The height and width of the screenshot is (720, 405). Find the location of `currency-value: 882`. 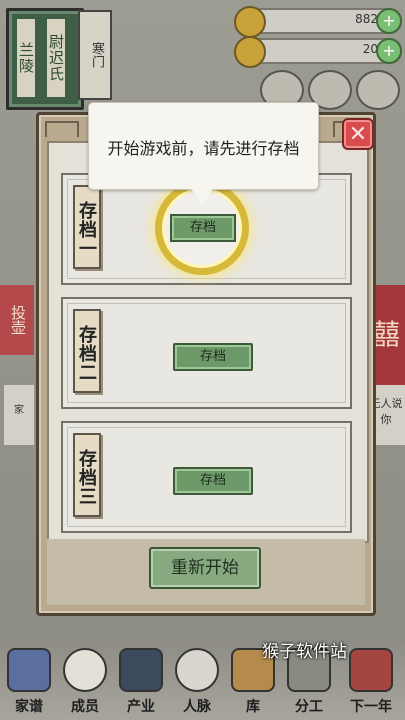

currency-value: 882 is located at coordinates (366, 19).